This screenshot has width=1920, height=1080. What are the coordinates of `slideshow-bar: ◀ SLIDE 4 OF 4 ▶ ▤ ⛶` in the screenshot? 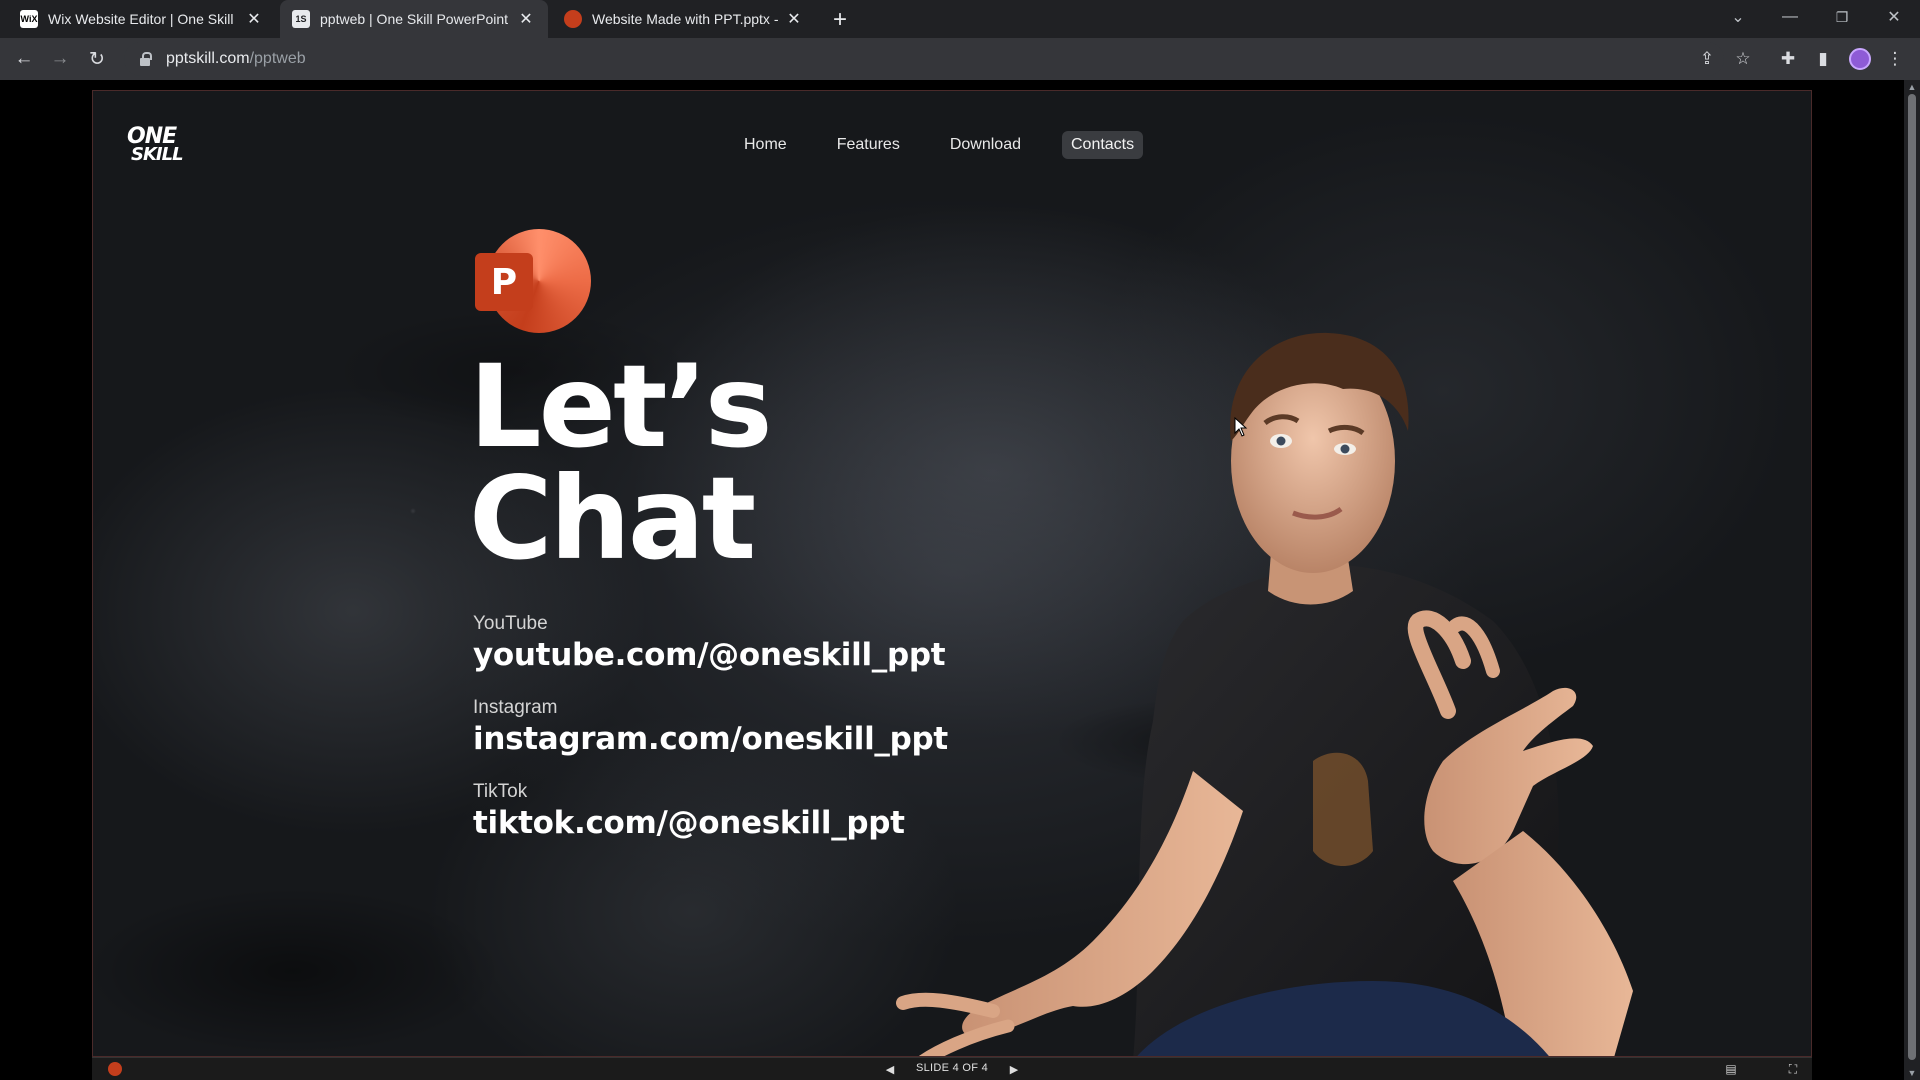 It's located at (952, 1068).